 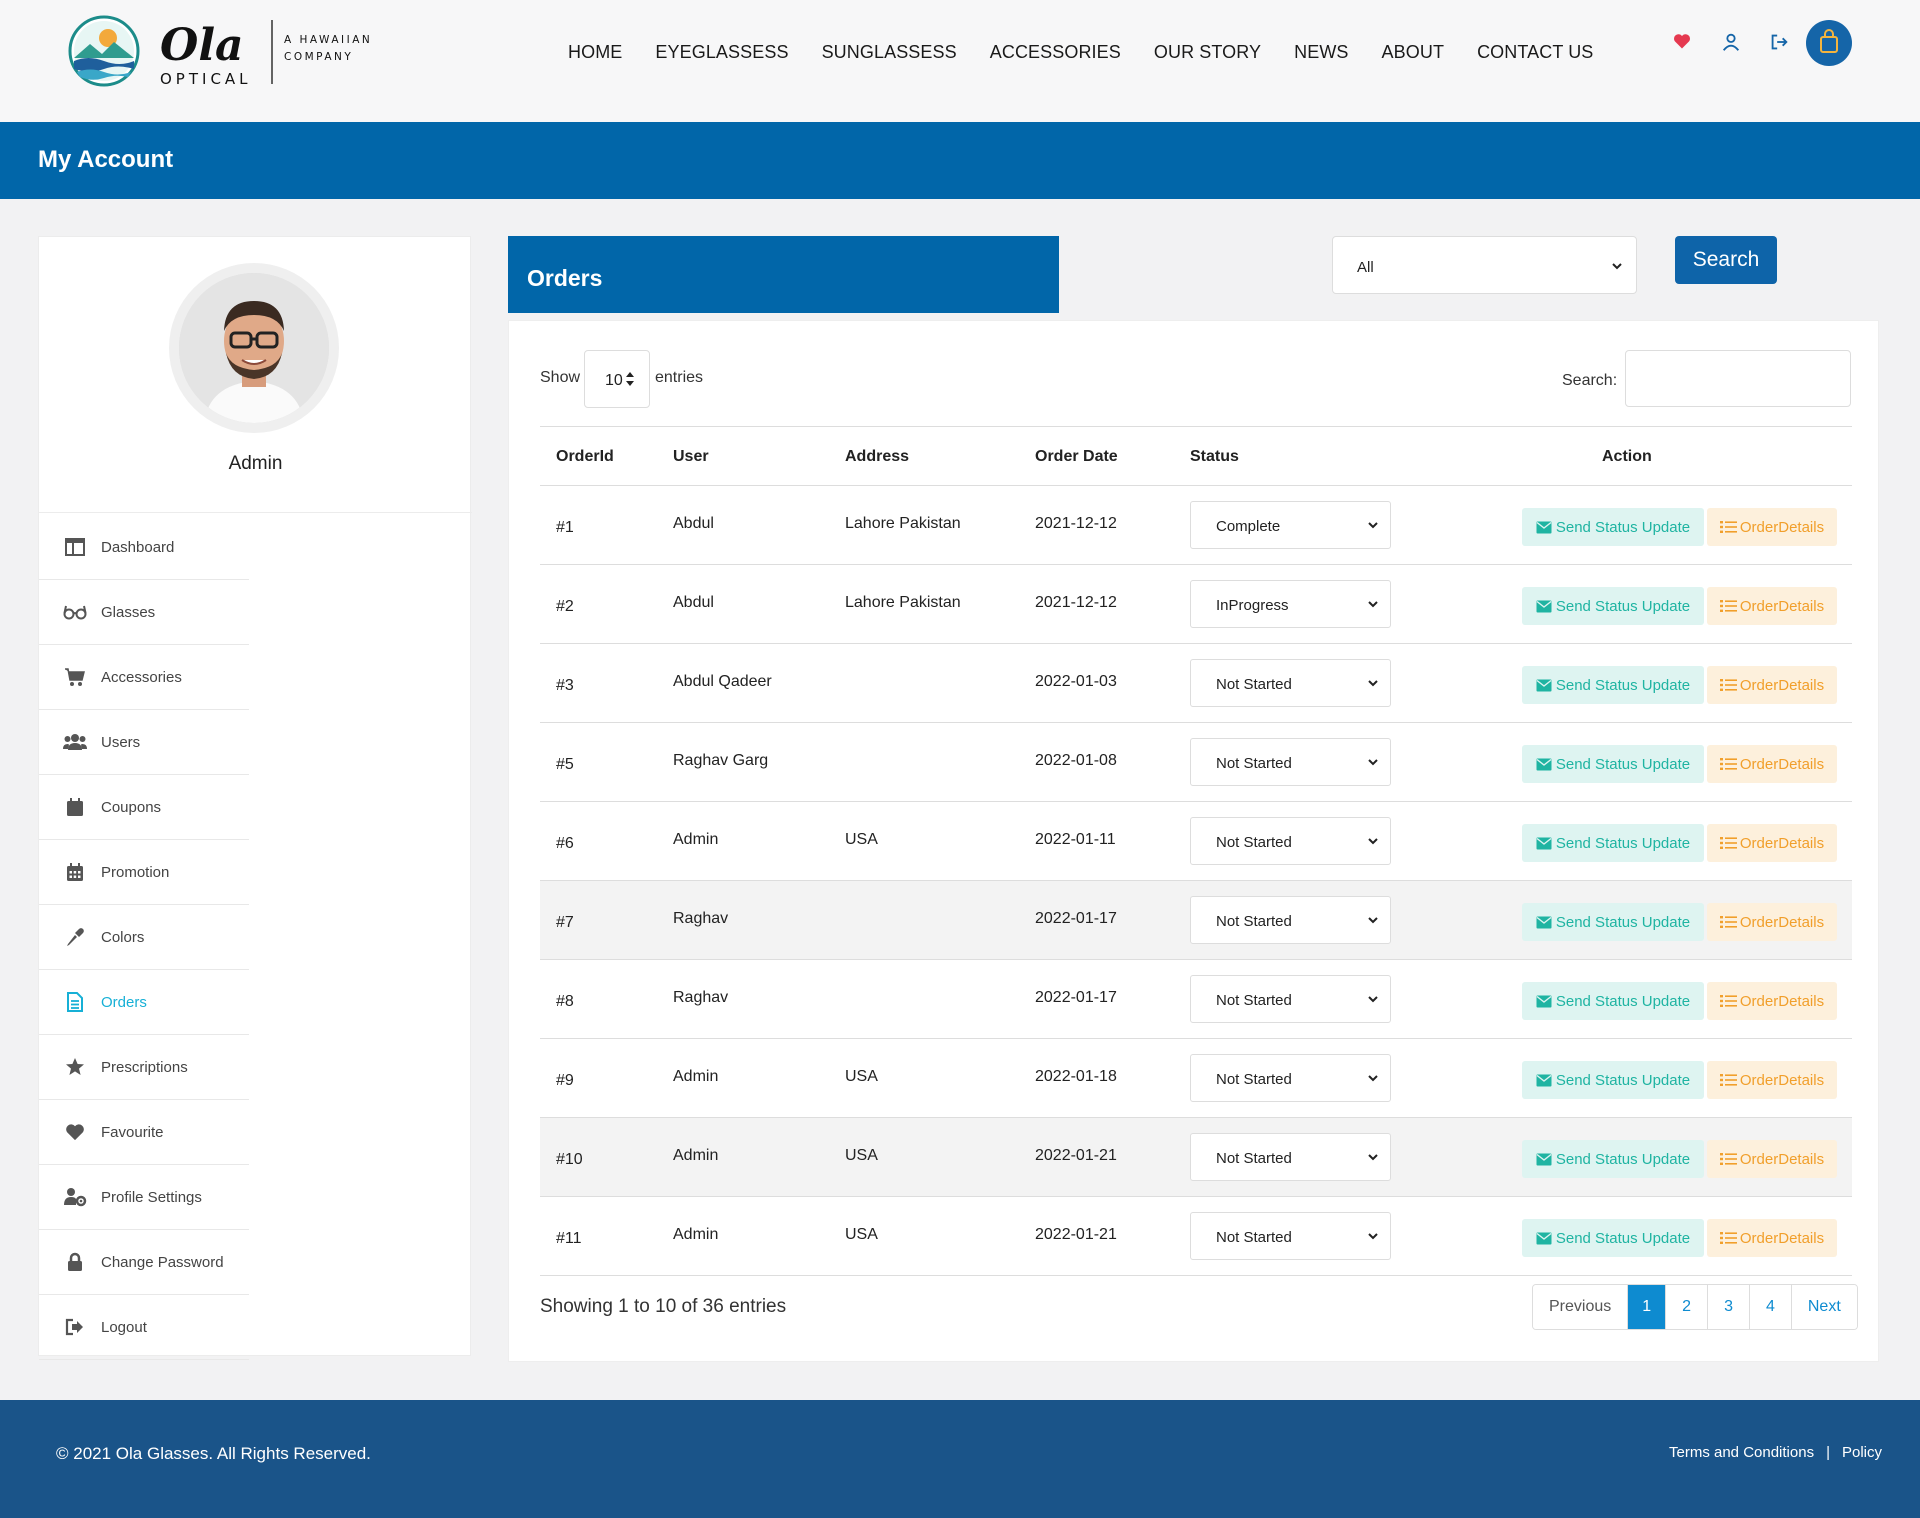 What do you see at coordinates (144, 937) in the screenshot?
I see `sidebar-item-colors: Colors` at bounding box center [144, 937].